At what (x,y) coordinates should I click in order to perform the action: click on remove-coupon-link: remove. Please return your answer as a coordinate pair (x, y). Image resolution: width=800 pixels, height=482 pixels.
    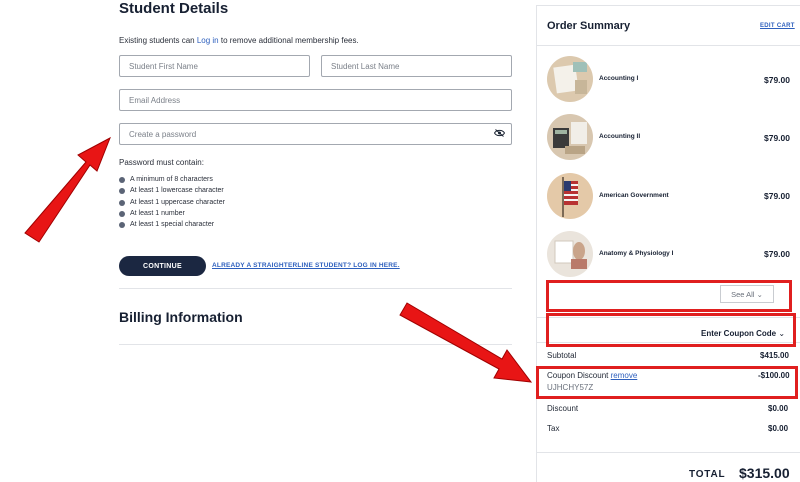
    Looking at the image, I should click on (624, 375).